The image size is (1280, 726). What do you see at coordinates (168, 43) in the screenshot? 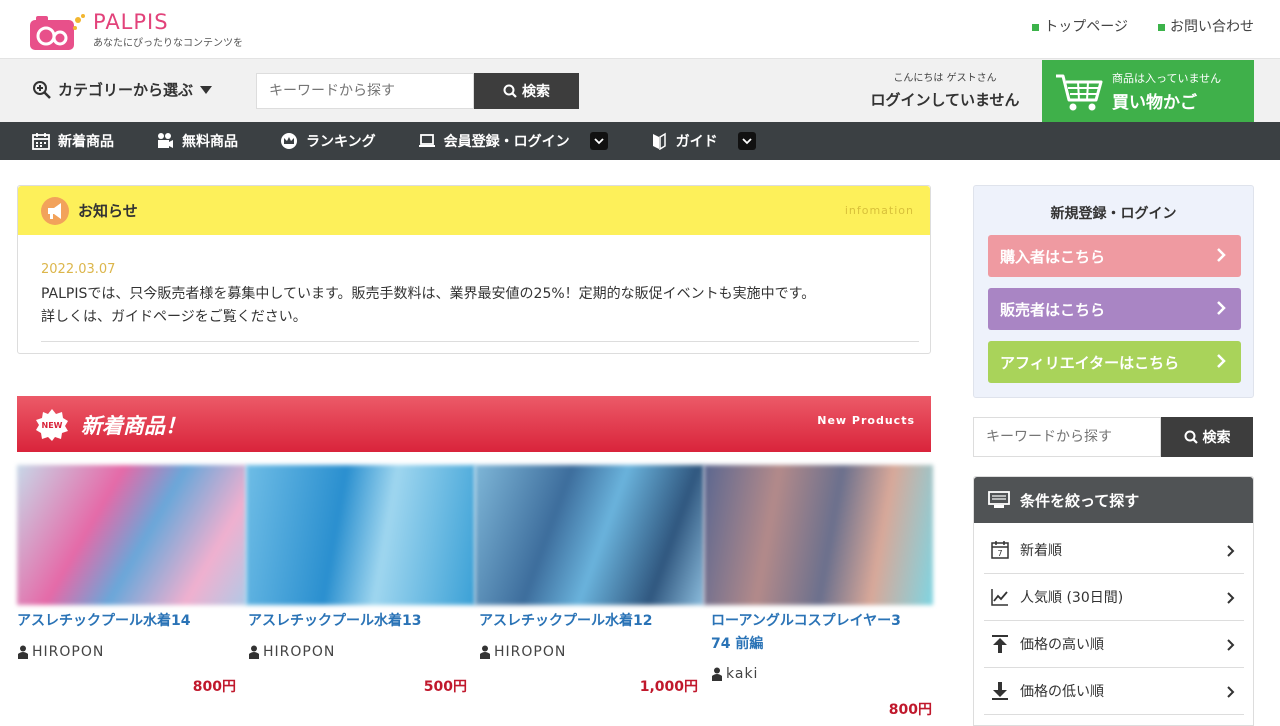
I see `logo-tagline: あなたにぴったりなコンテンツを` at bounding box center [168, 43].